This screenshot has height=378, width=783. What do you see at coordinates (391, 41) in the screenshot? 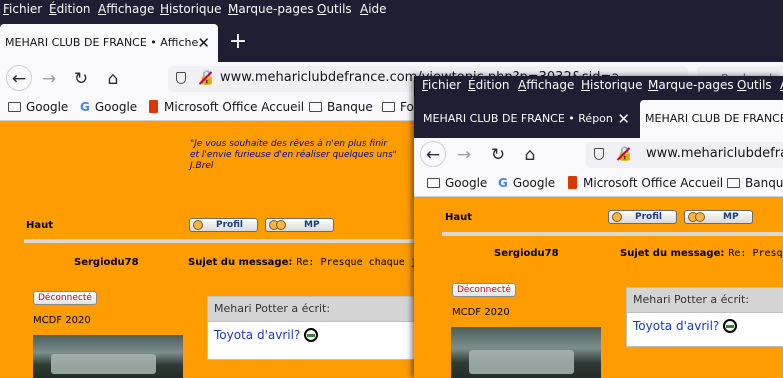
I see `tab-bar: MEHARI CLUB DE FRANCE • Affiche ✕ +` at bounding box center [391, 41].